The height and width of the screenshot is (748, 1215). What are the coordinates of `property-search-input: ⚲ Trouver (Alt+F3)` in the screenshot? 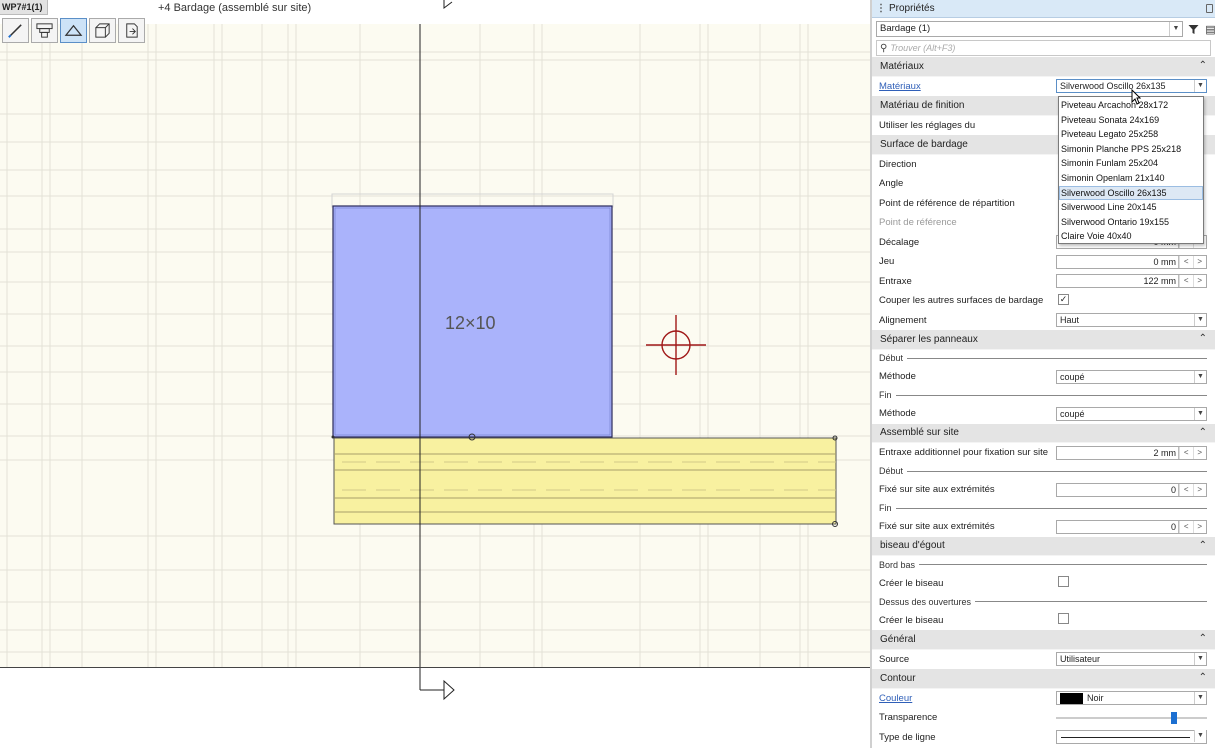 It's located at (1043, 48).